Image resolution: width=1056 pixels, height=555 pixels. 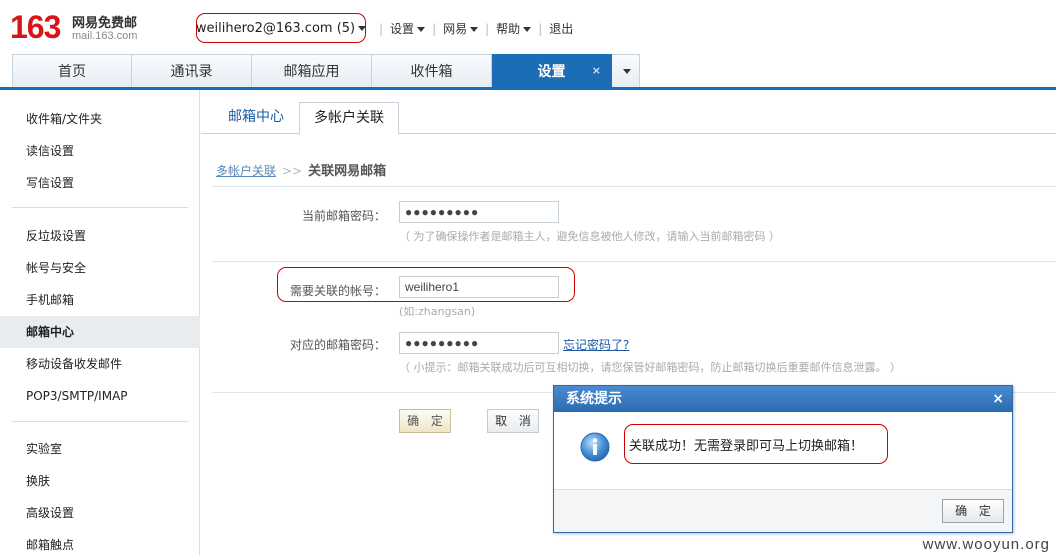 What do you see at coordinates (343, 216) in the screenshot?
I see `current-password-label: 当前邮箱密码：` at bounding box center [343, 216].